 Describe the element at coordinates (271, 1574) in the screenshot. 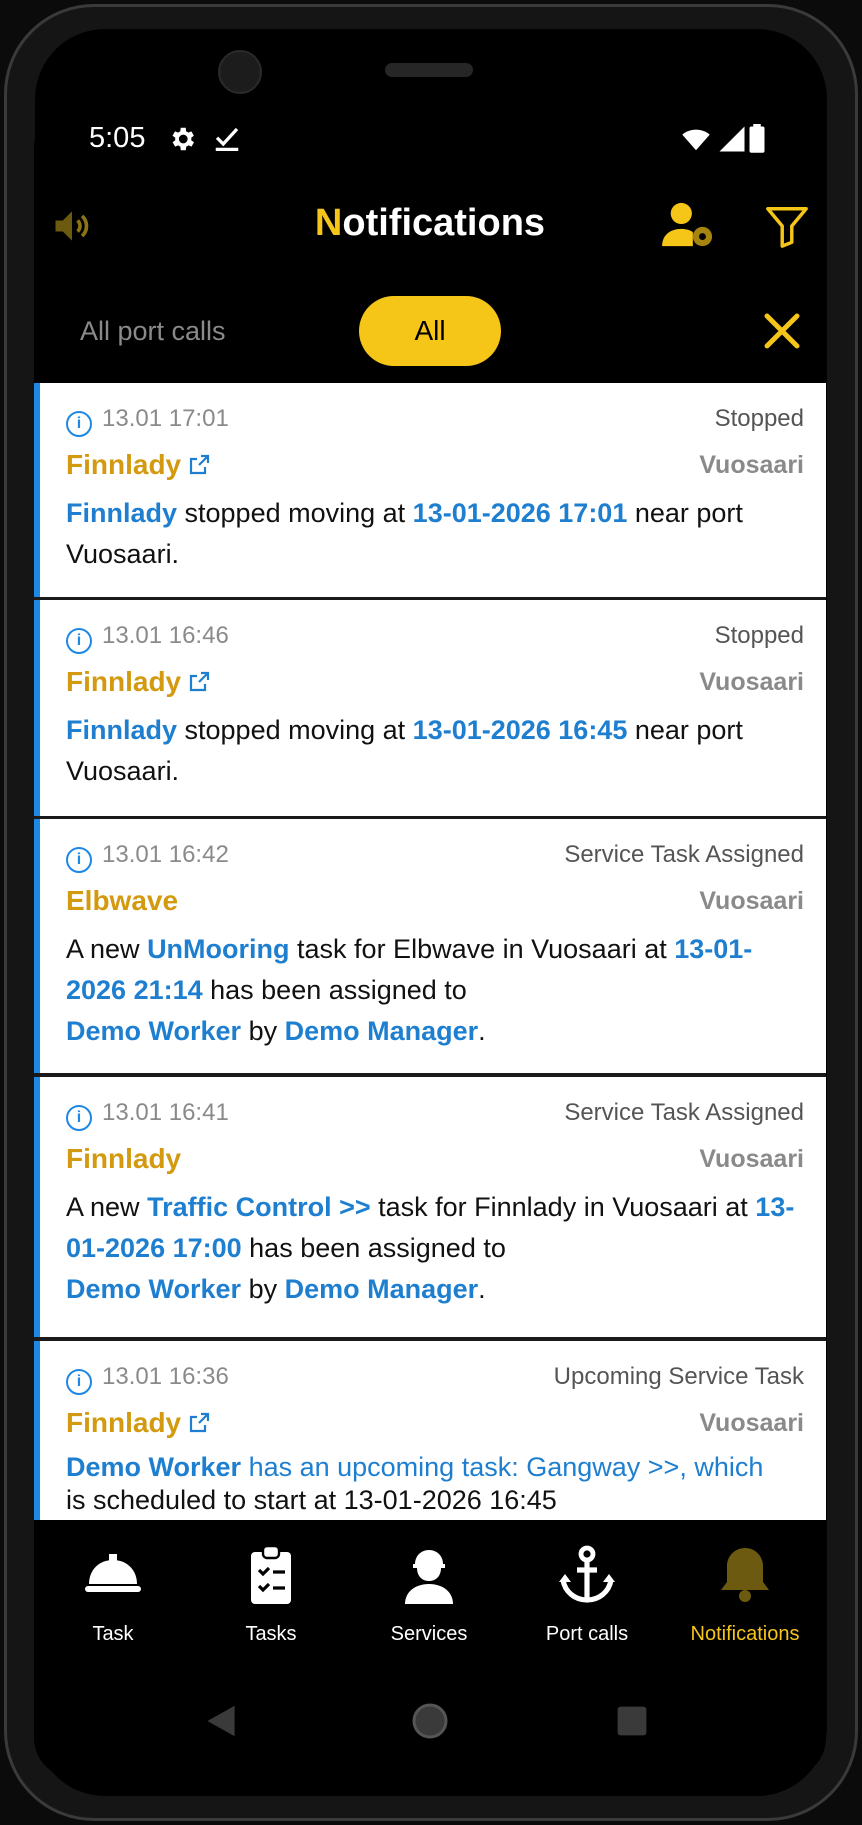

I see `clipboard-icon` at that location.